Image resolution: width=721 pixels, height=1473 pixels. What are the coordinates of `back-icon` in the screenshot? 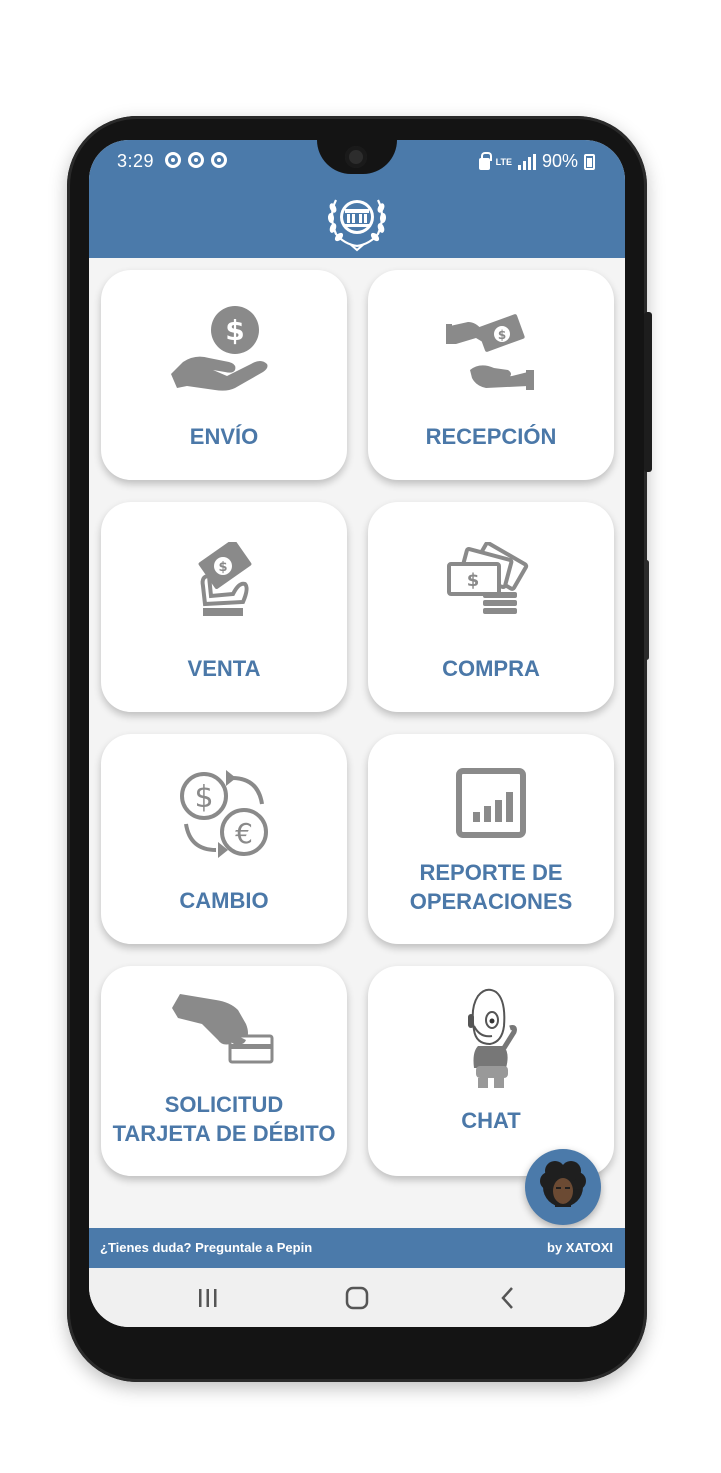 It's located at (507, 1298).